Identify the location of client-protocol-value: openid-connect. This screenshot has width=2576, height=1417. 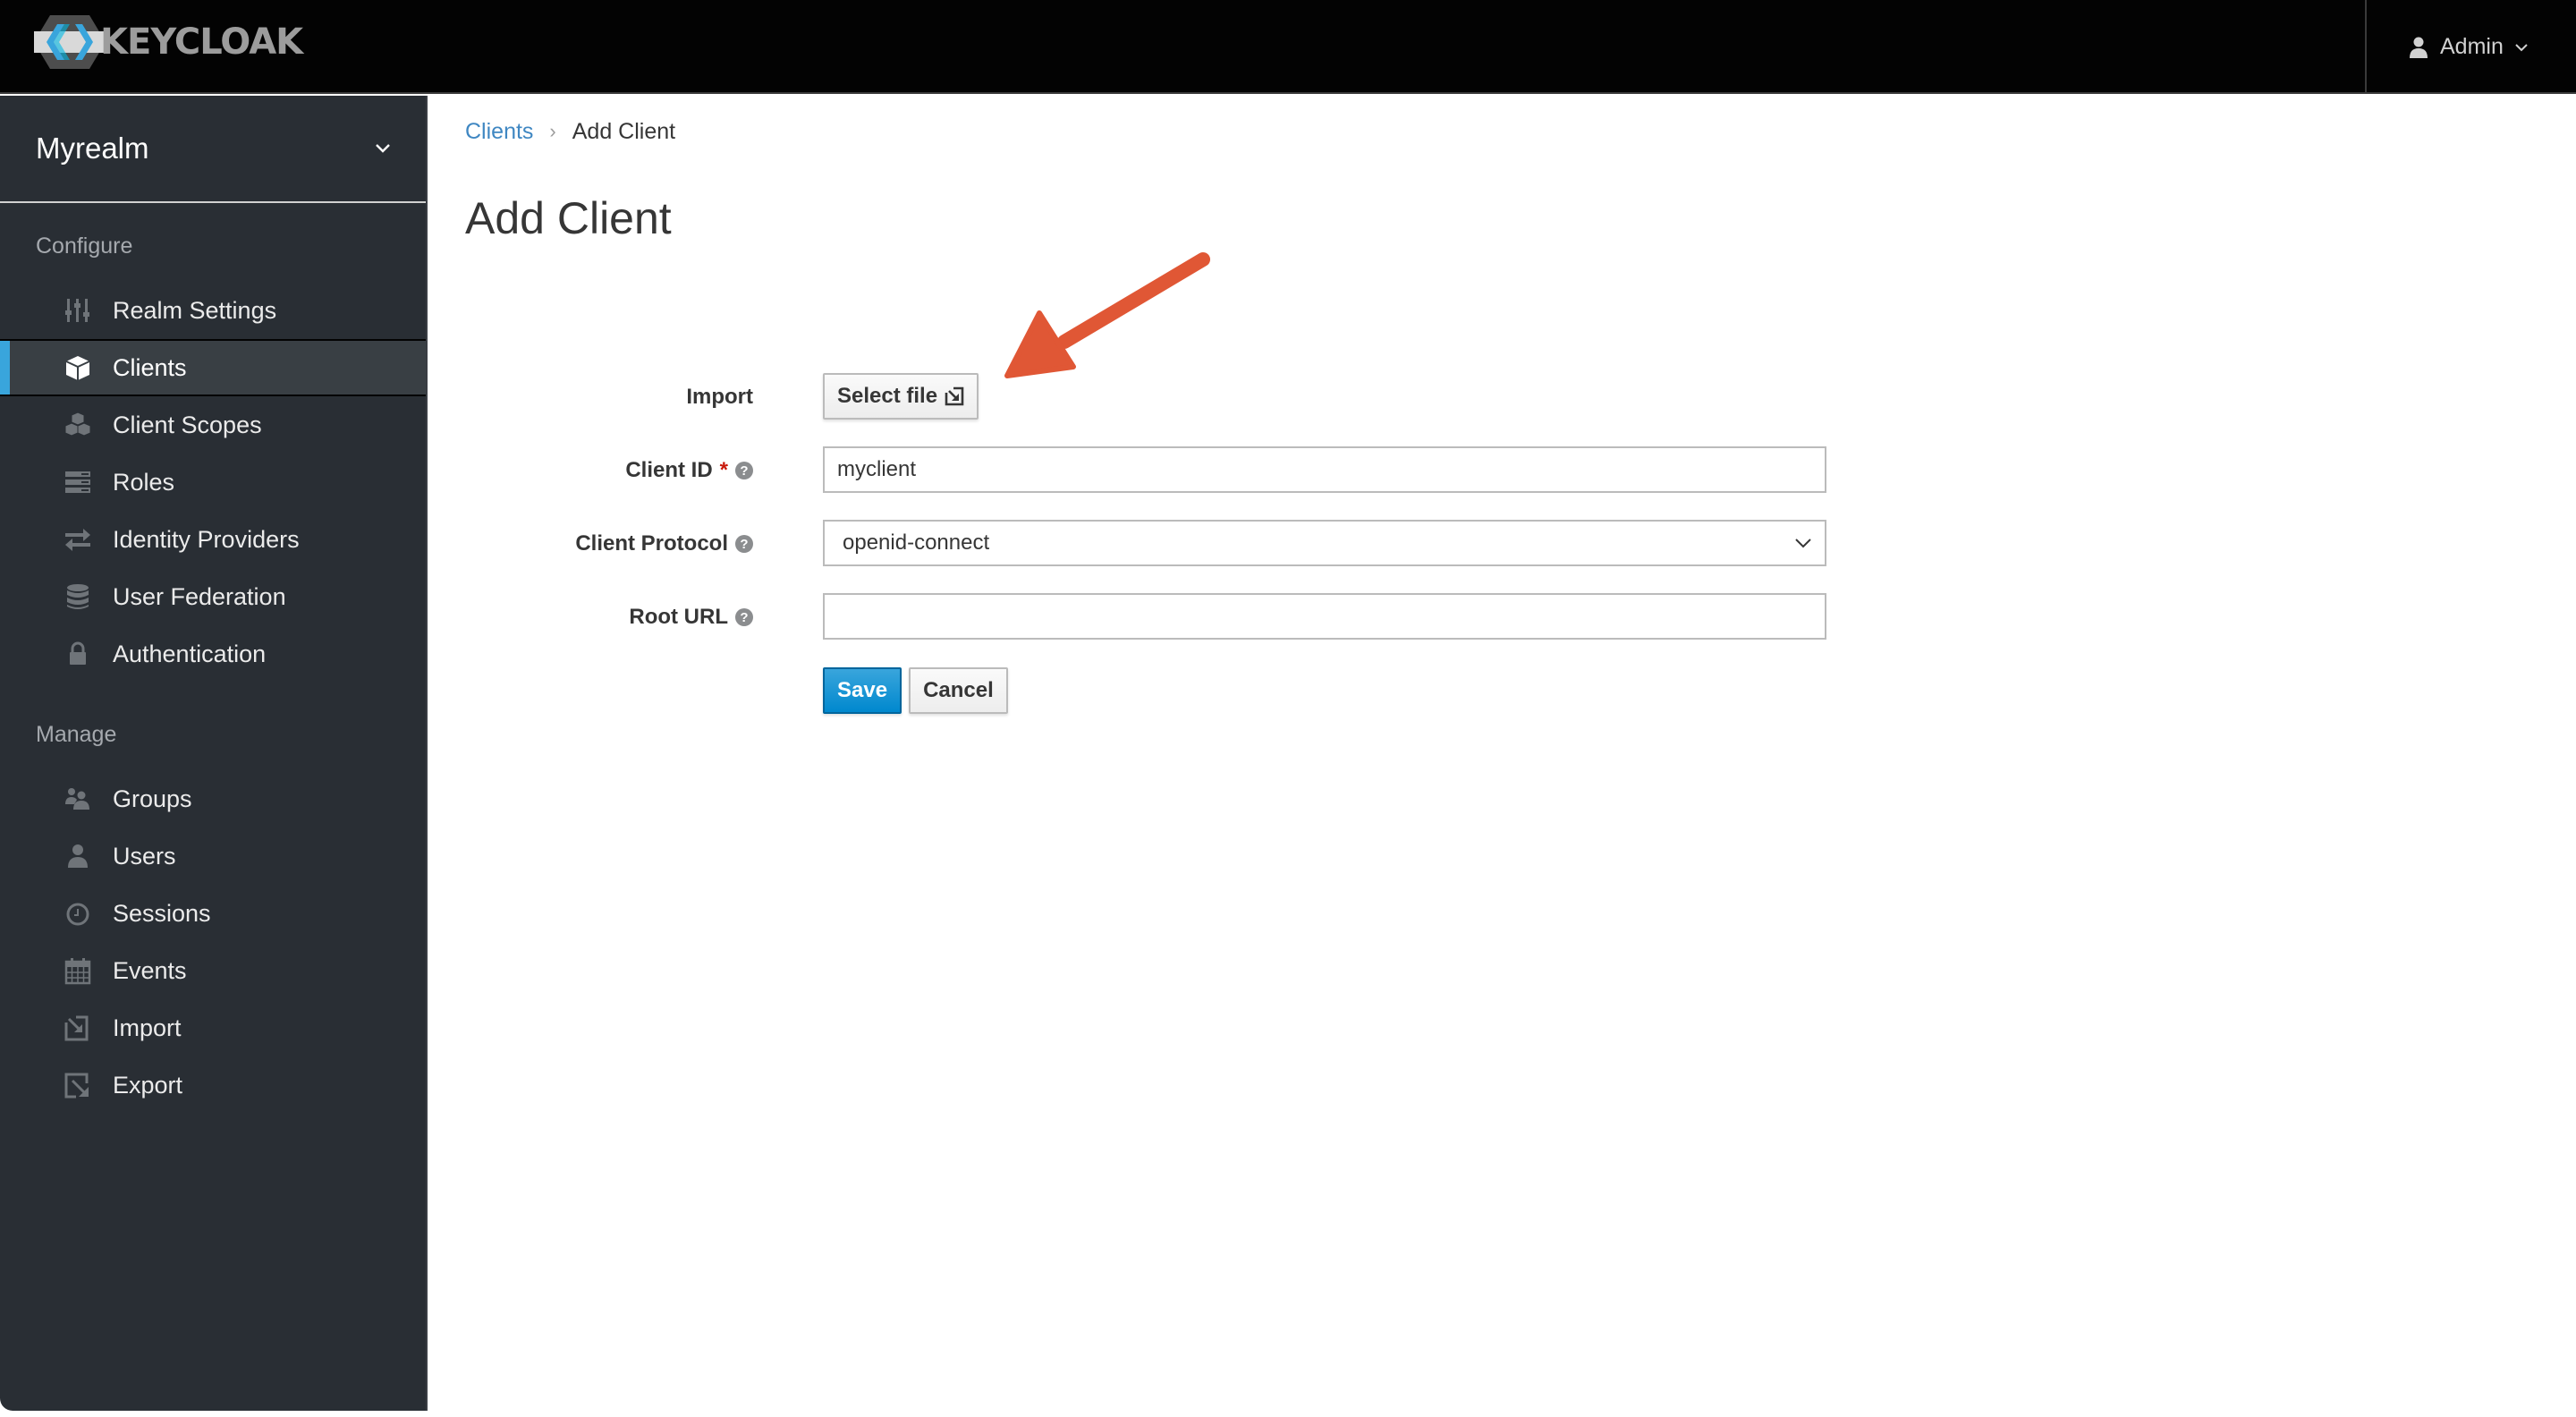
(916, 542).